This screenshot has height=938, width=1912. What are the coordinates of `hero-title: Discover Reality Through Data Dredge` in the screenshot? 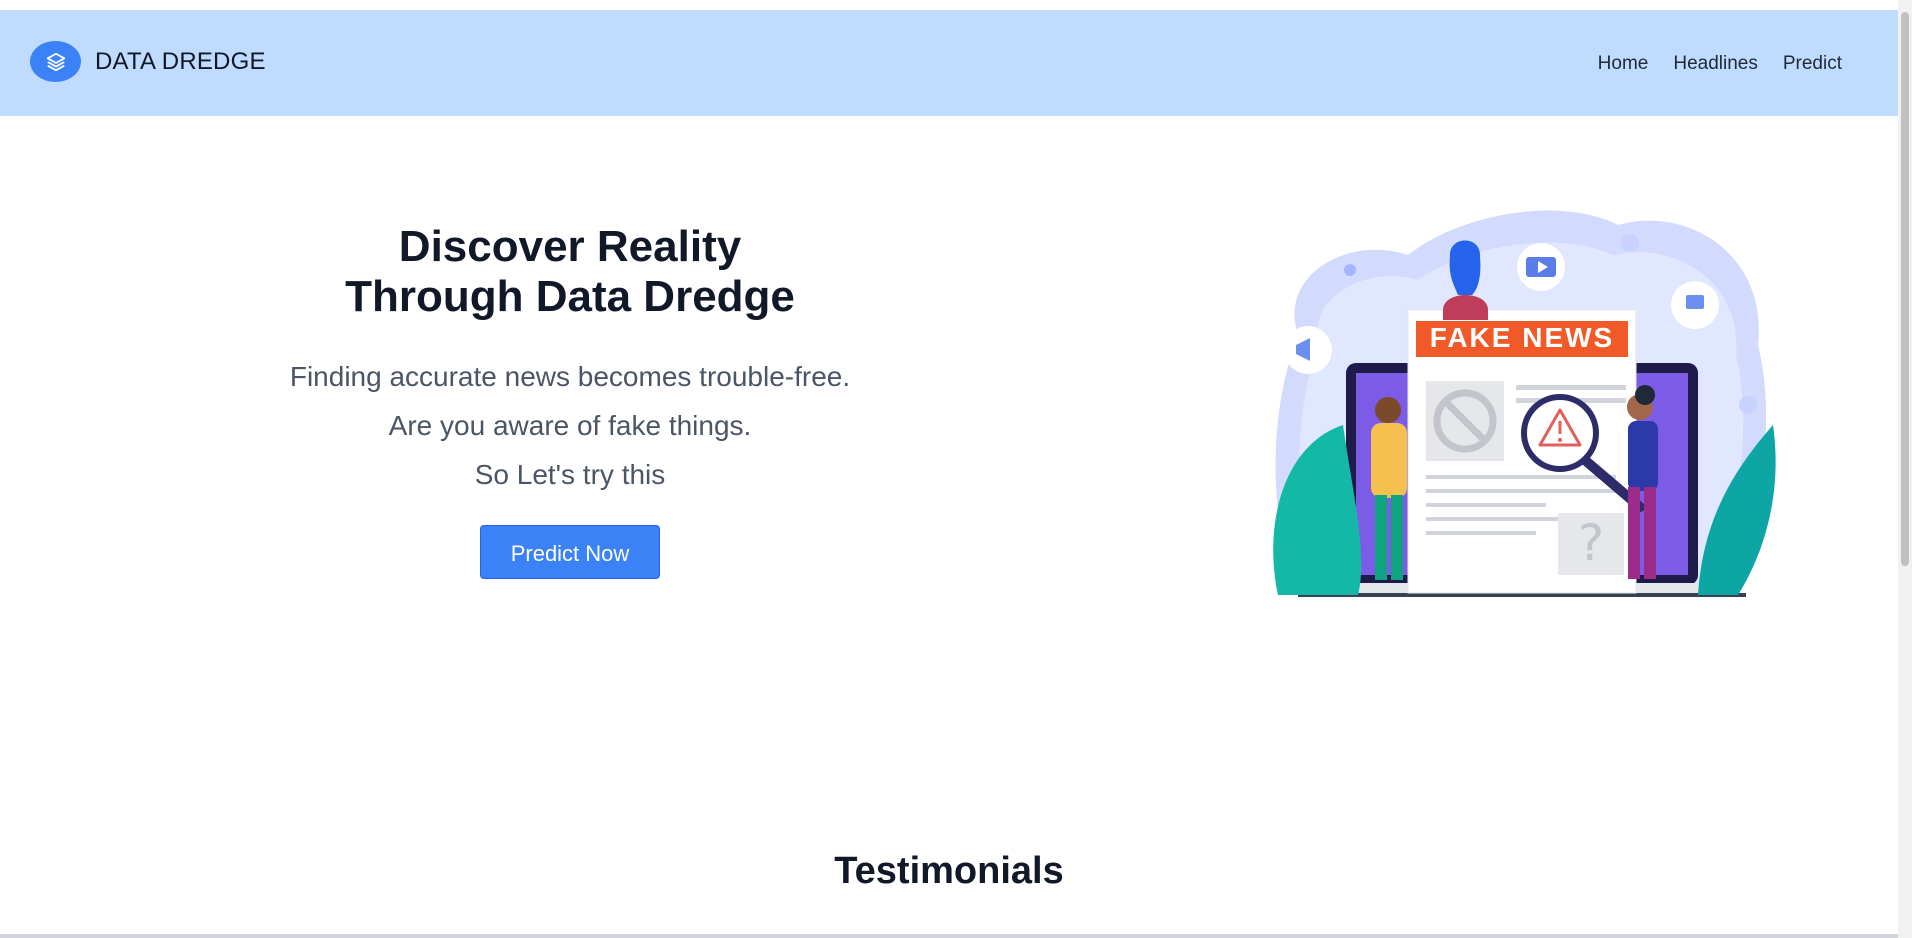 It's located at (570, 272).